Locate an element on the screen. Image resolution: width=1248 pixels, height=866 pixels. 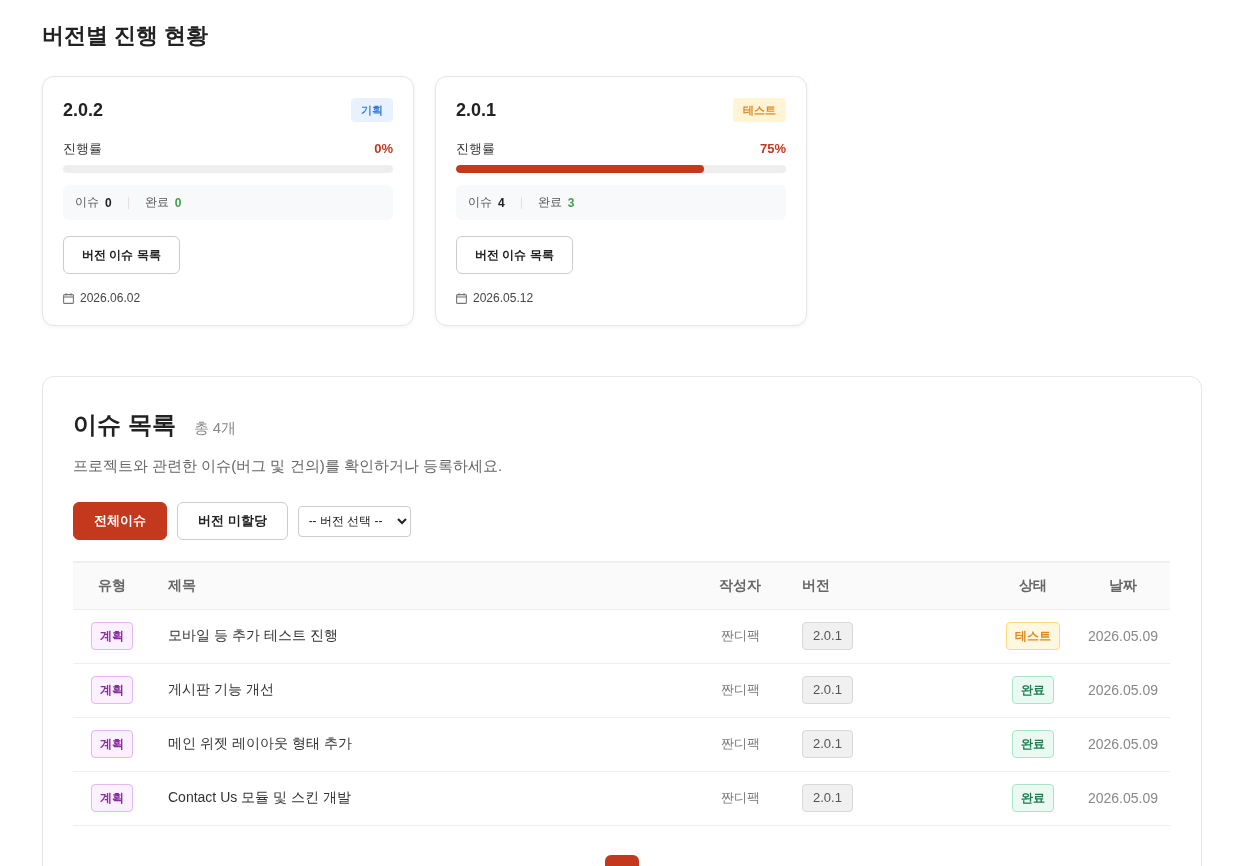
issue-title-link: Contact Us 모듈 및 스킨 개발 is located at coordinates (259, 797).